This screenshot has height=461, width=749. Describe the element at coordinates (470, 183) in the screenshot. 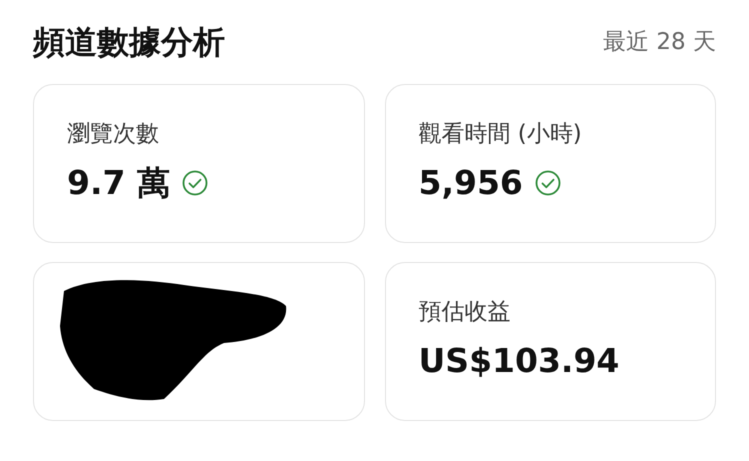

I see `metric-value: 5,956` at that location.